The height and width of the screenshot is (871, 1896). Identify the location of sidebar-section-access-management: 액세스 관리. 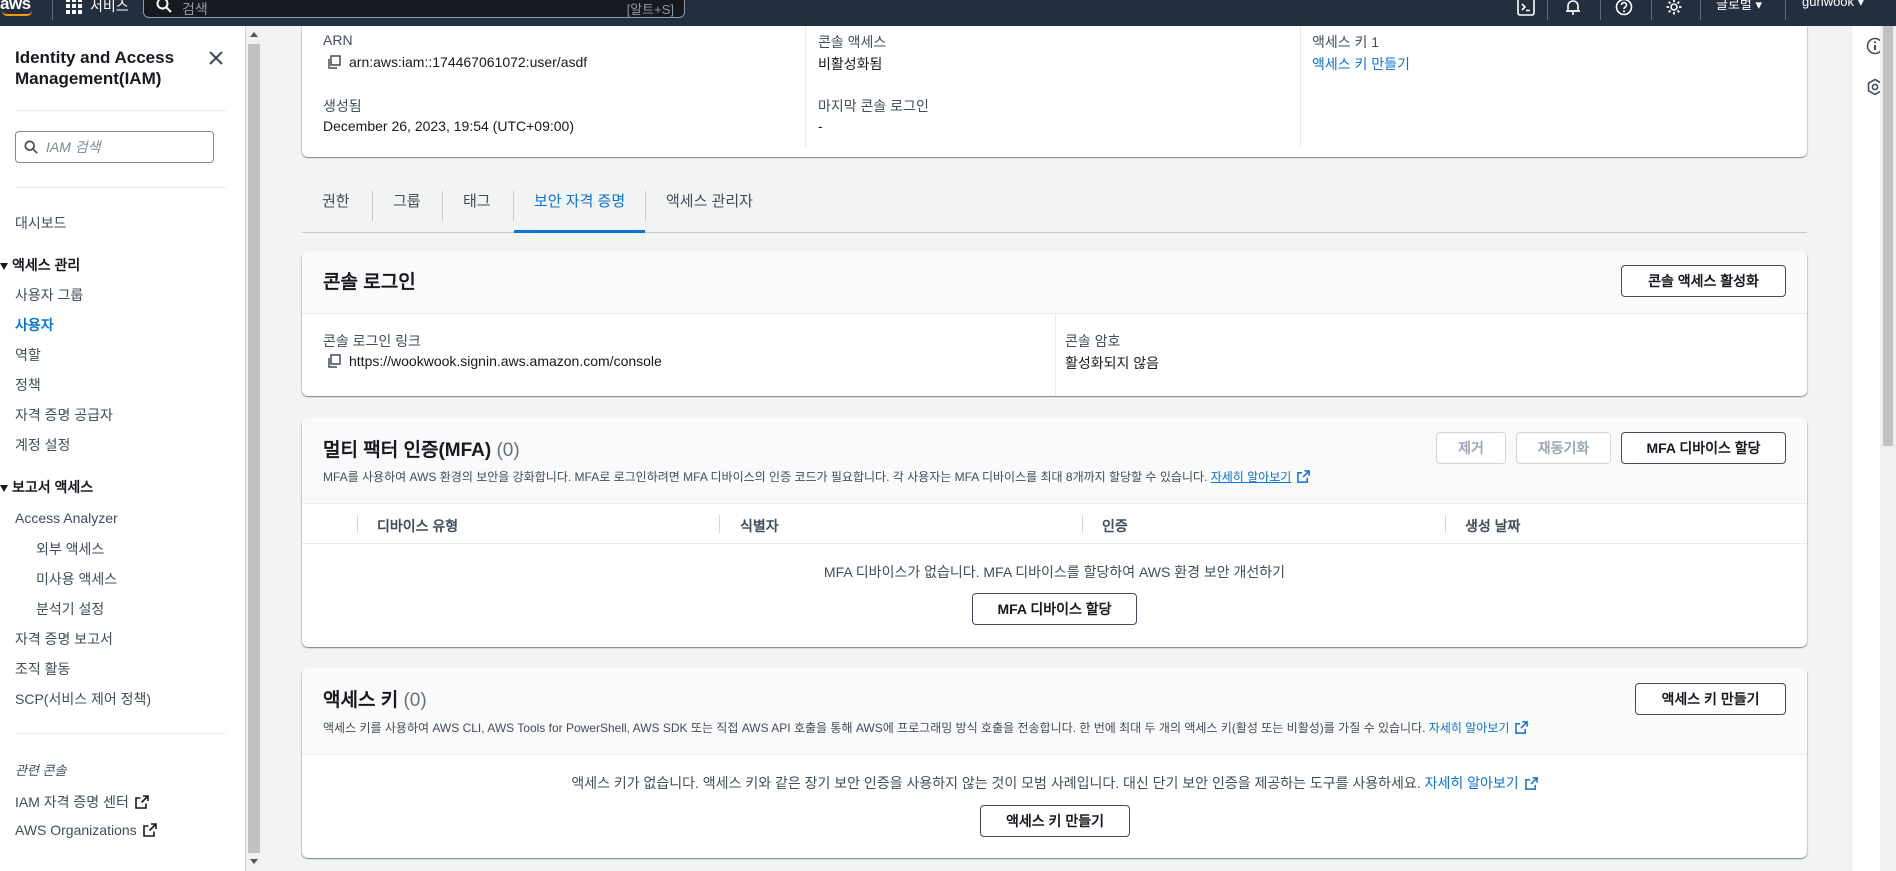
(40, 265).